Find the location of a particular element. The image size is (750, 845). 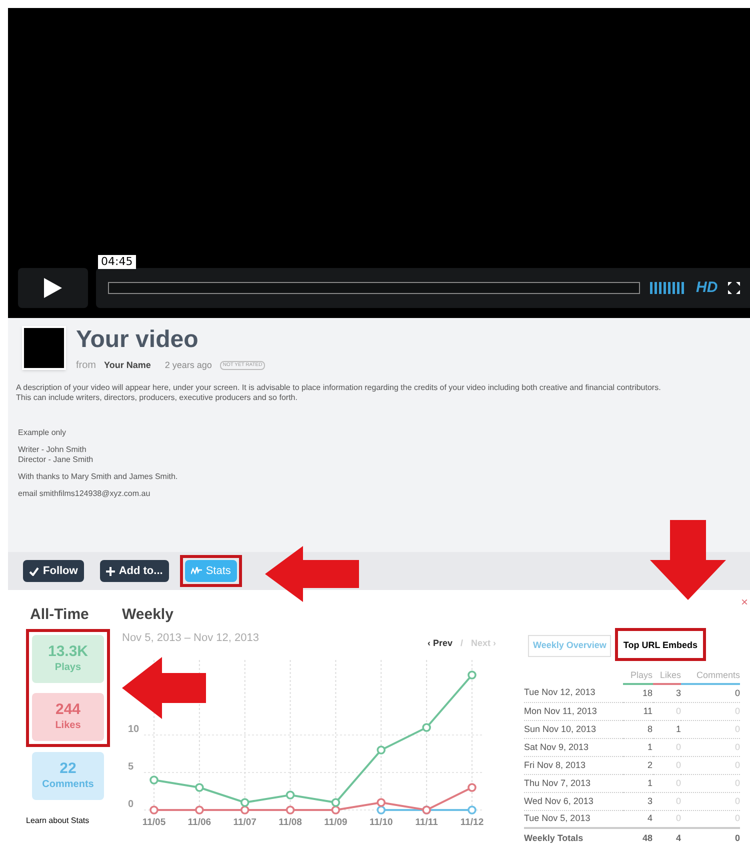

y-tick-label: 0 is located at coordinates (131, 804).